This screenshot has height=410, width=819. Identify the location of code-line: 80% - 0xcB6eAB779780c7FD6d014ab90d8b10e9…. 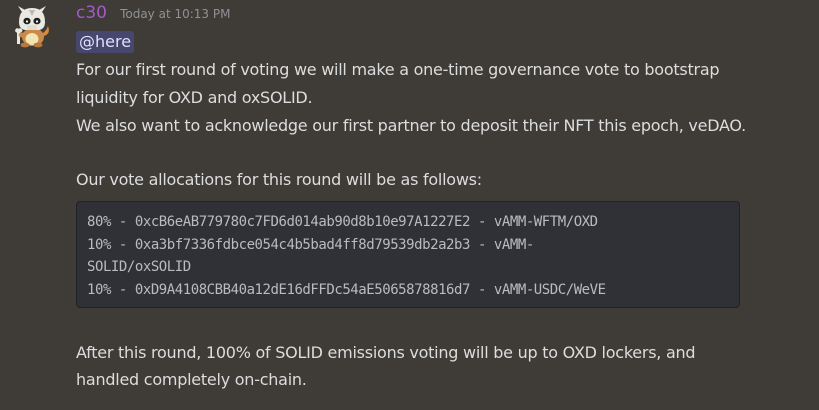
(342, 222).